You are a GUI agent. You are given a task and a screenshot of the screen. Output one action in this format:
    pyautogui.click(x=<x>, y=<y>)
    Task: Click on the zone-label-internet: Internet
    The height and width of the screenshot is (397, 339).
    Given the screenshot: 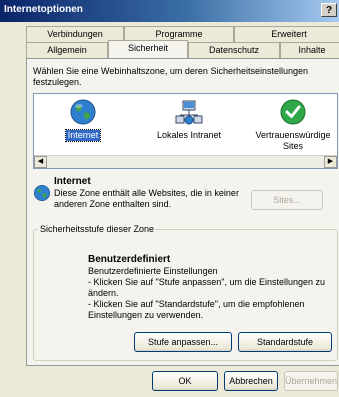 What is the action you would take?
    pyautogui.click(x=83, y=135)
    